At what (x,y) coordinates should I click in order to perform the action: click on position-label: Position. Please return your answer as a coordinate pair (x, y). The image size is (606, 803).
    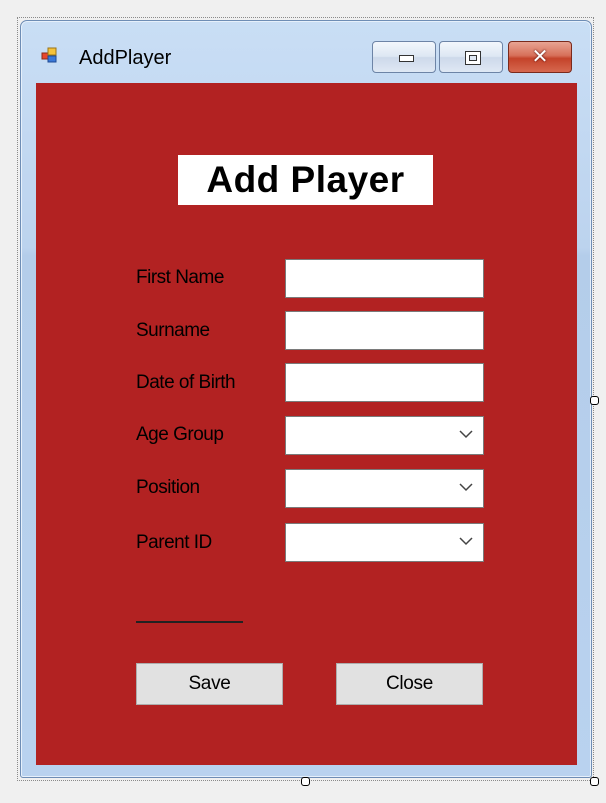
    Looking at the image, I should click on (168, 487).